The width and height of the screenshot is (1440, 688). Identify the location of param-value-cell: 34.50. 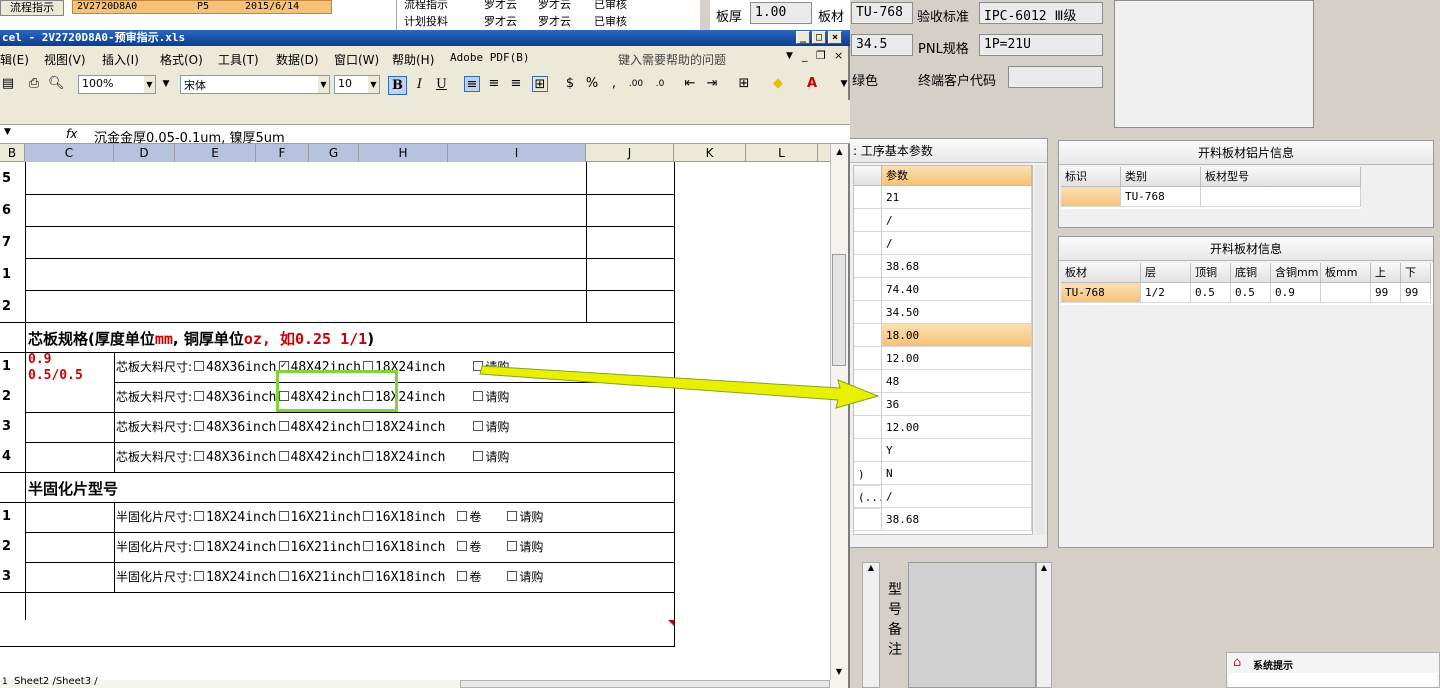
(957, 312).